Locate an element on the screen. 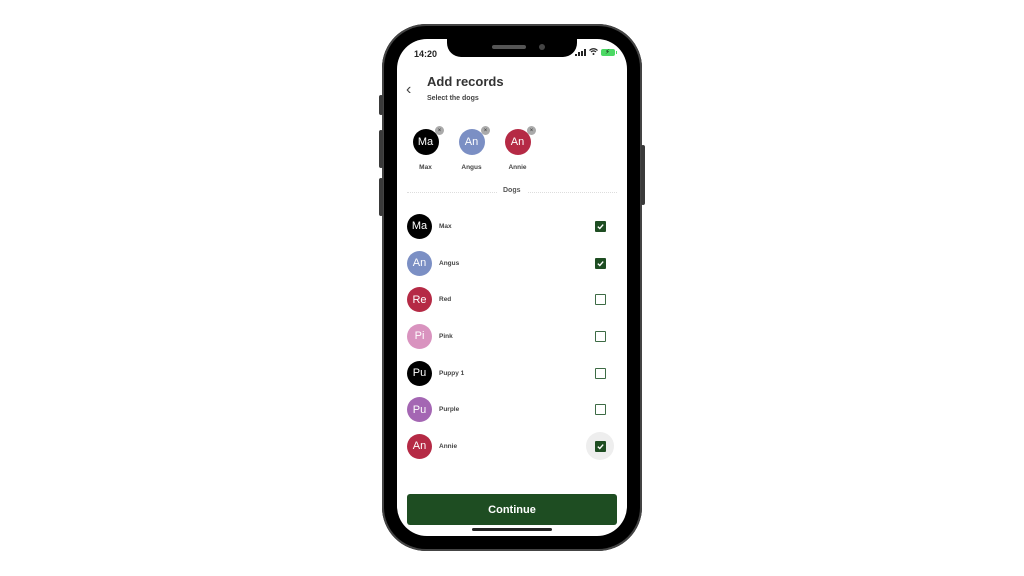  volume-down-button is located at coordinates (381, 197).